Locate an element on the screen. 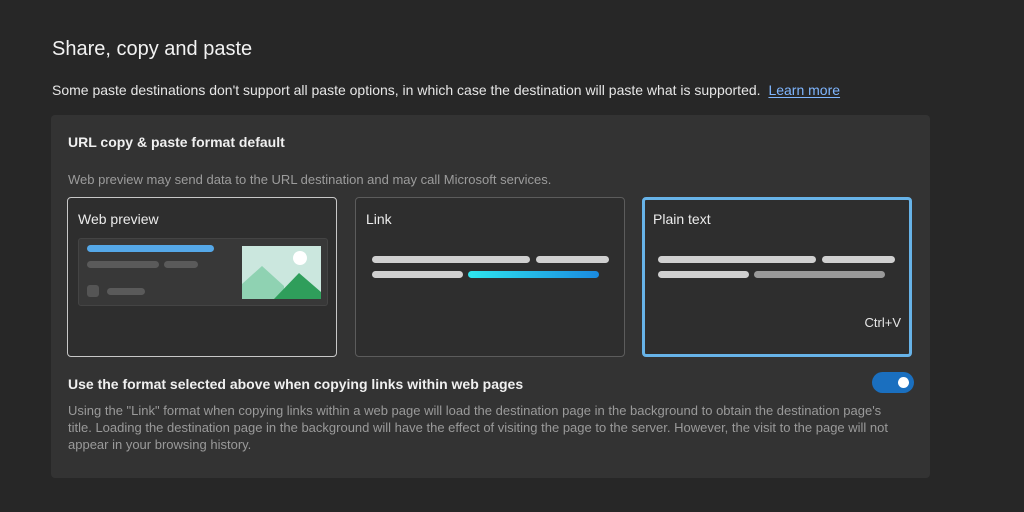 This screenshot has height=512, width=1024. shortcut-hint: Ctrl+V is located at coordinates (882, 322).